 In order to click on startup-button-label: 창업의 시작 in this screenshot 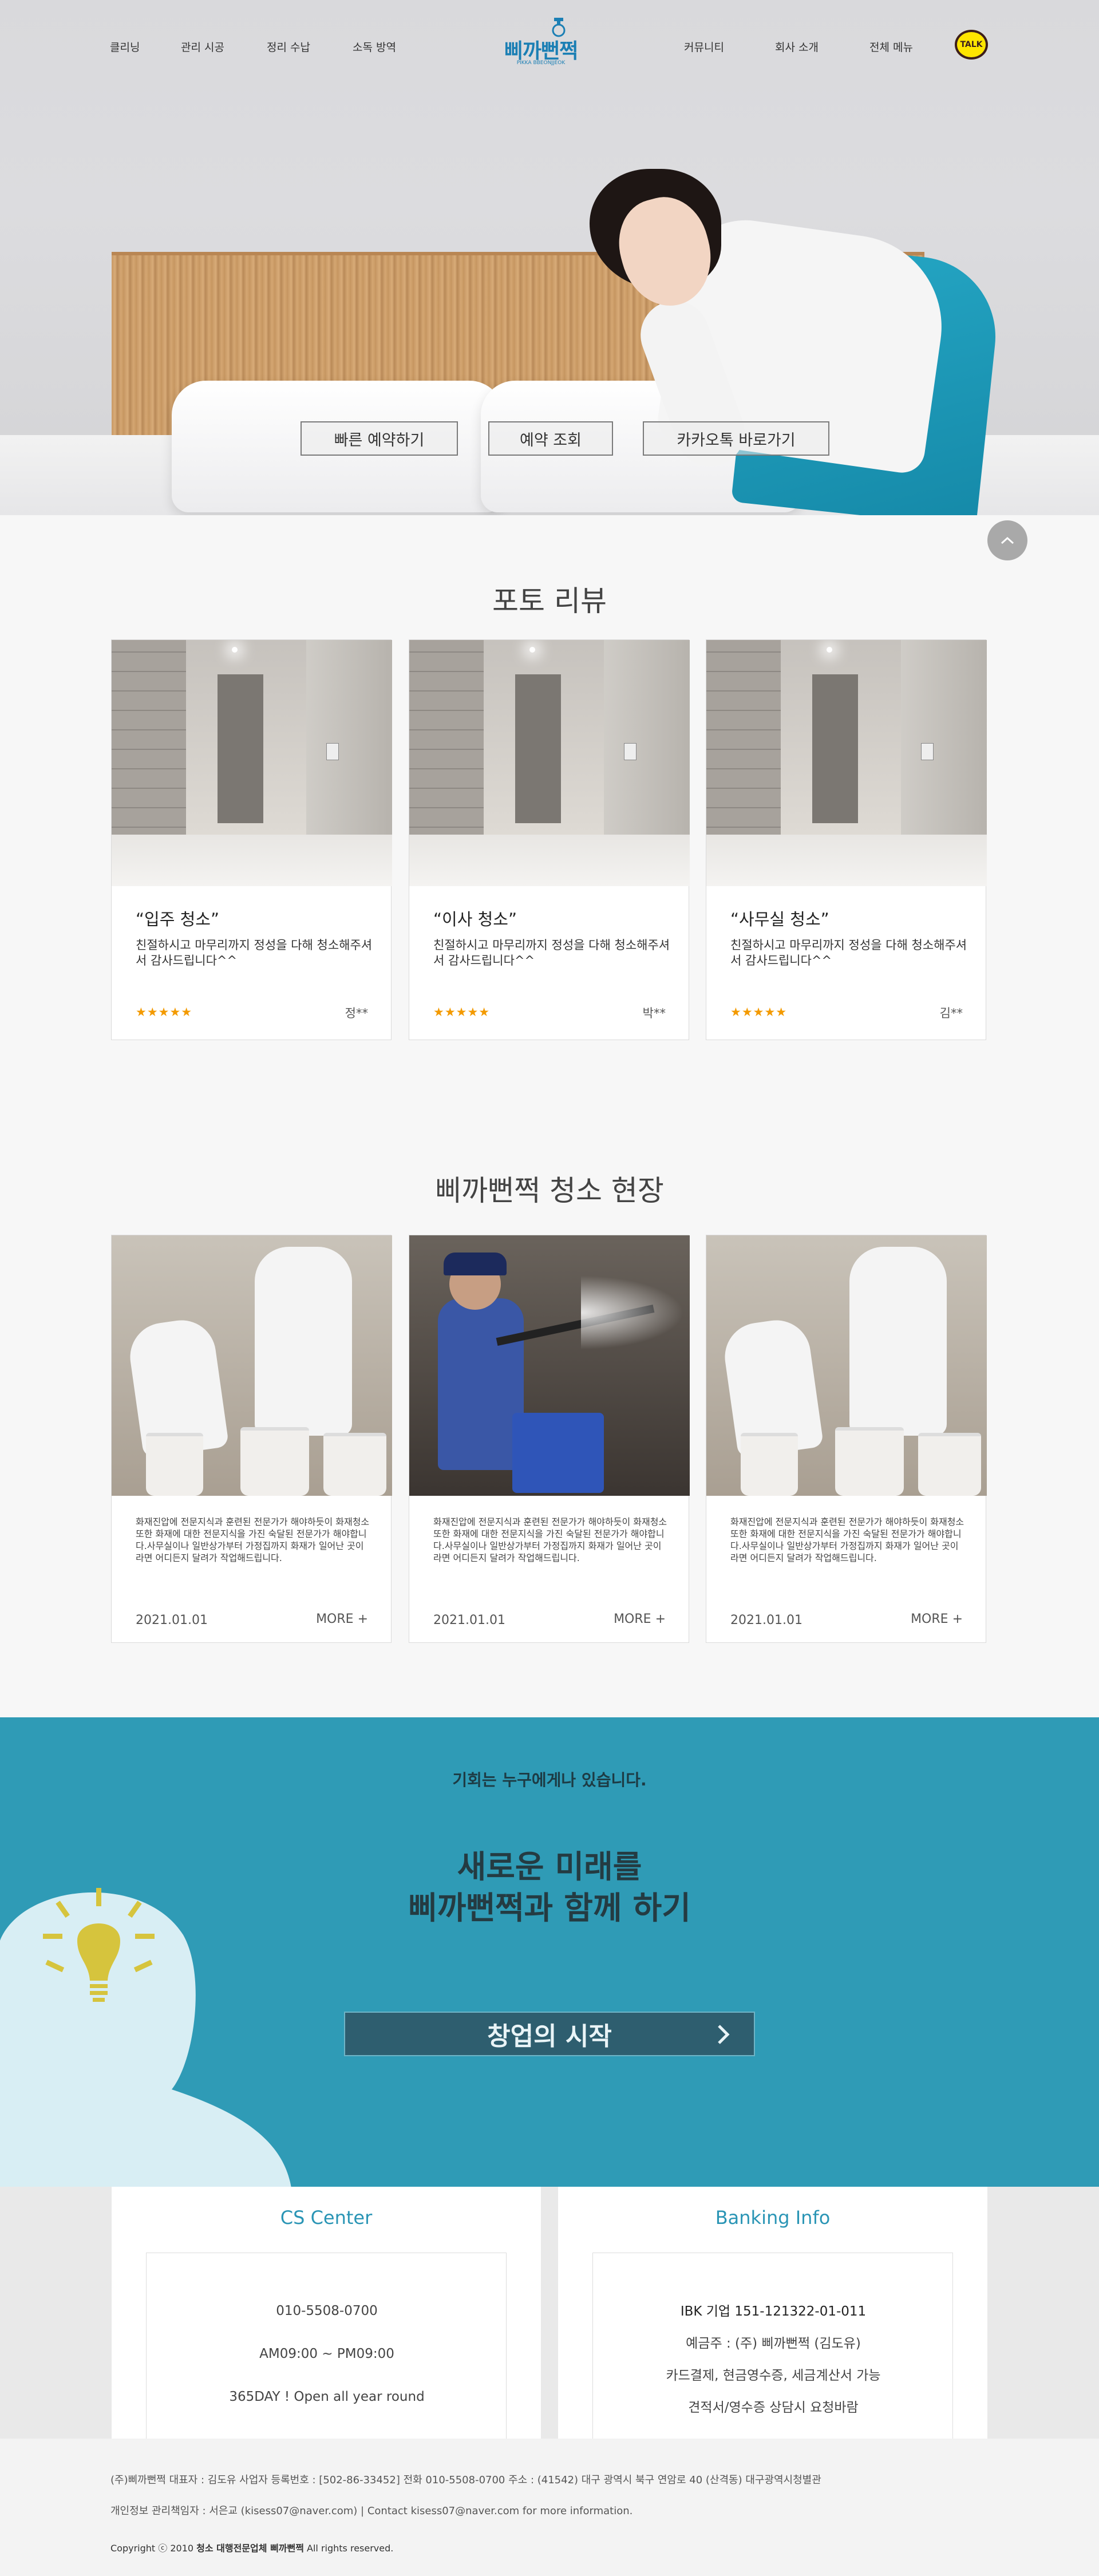, I will do `click(549, 2036)`.